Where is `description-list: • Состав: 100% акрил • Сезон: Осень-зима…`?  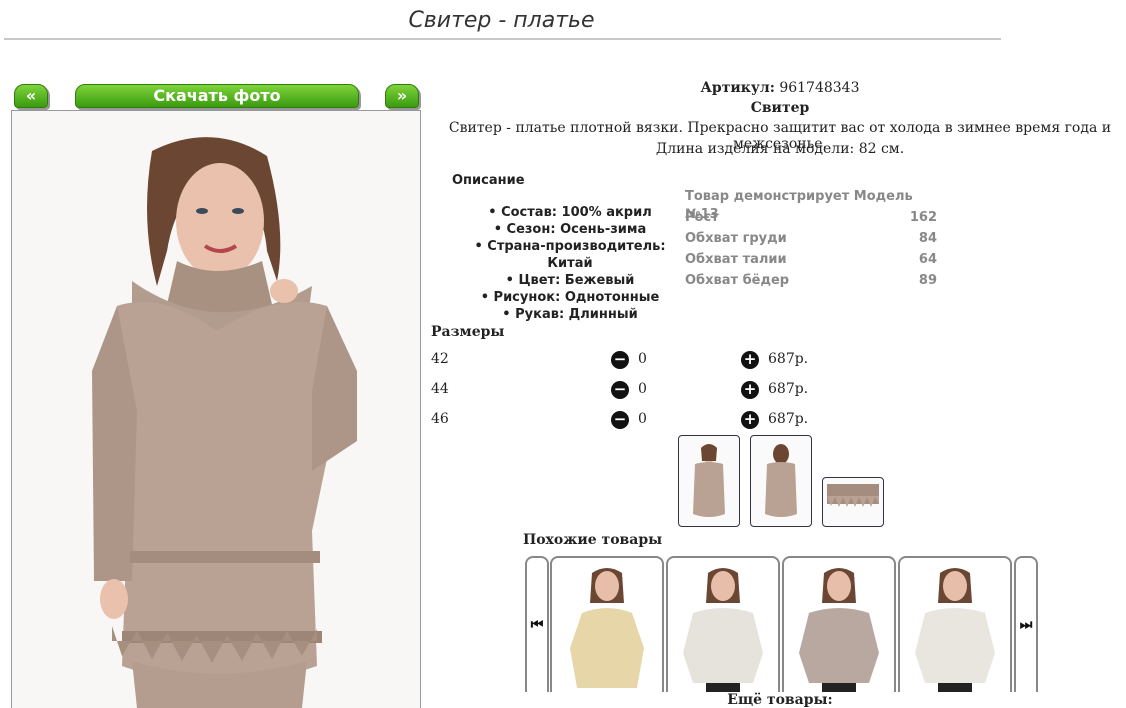
description-list: • Состав: 100% акрил • Сезон: Осень-зима… is located at coordinates (570, 263).